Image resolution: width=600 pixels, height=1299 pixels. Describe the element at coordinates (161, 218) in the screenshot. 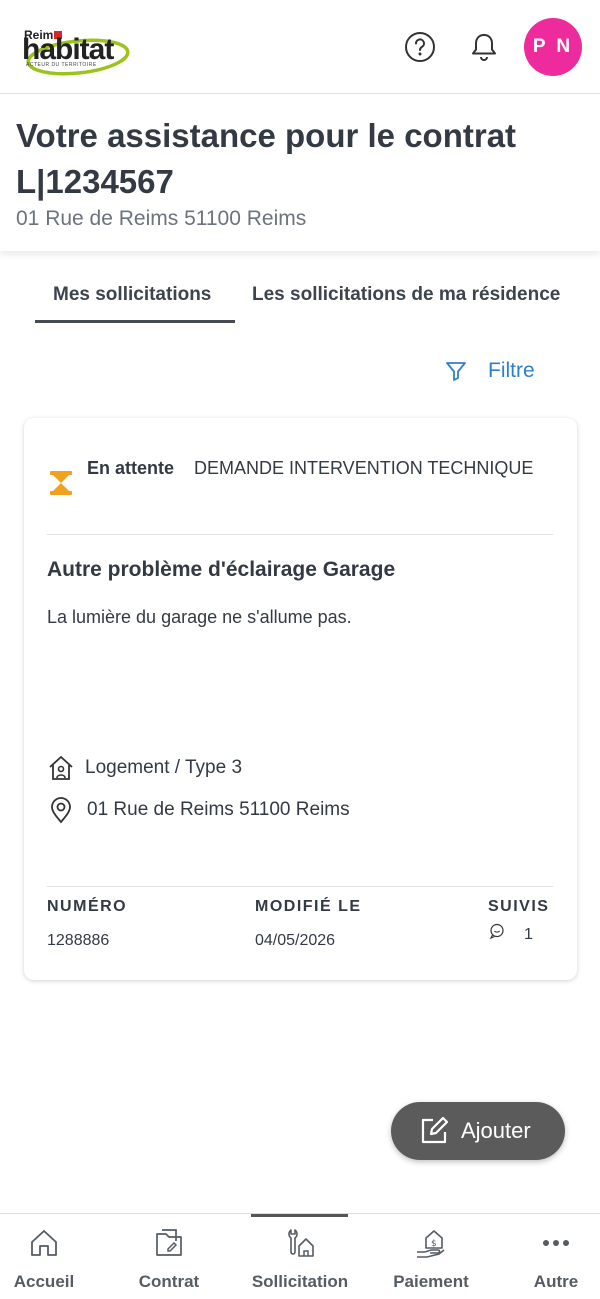

I see `page-subtitle-address: 01 Rue de Reims 51100 Reims` at that location.